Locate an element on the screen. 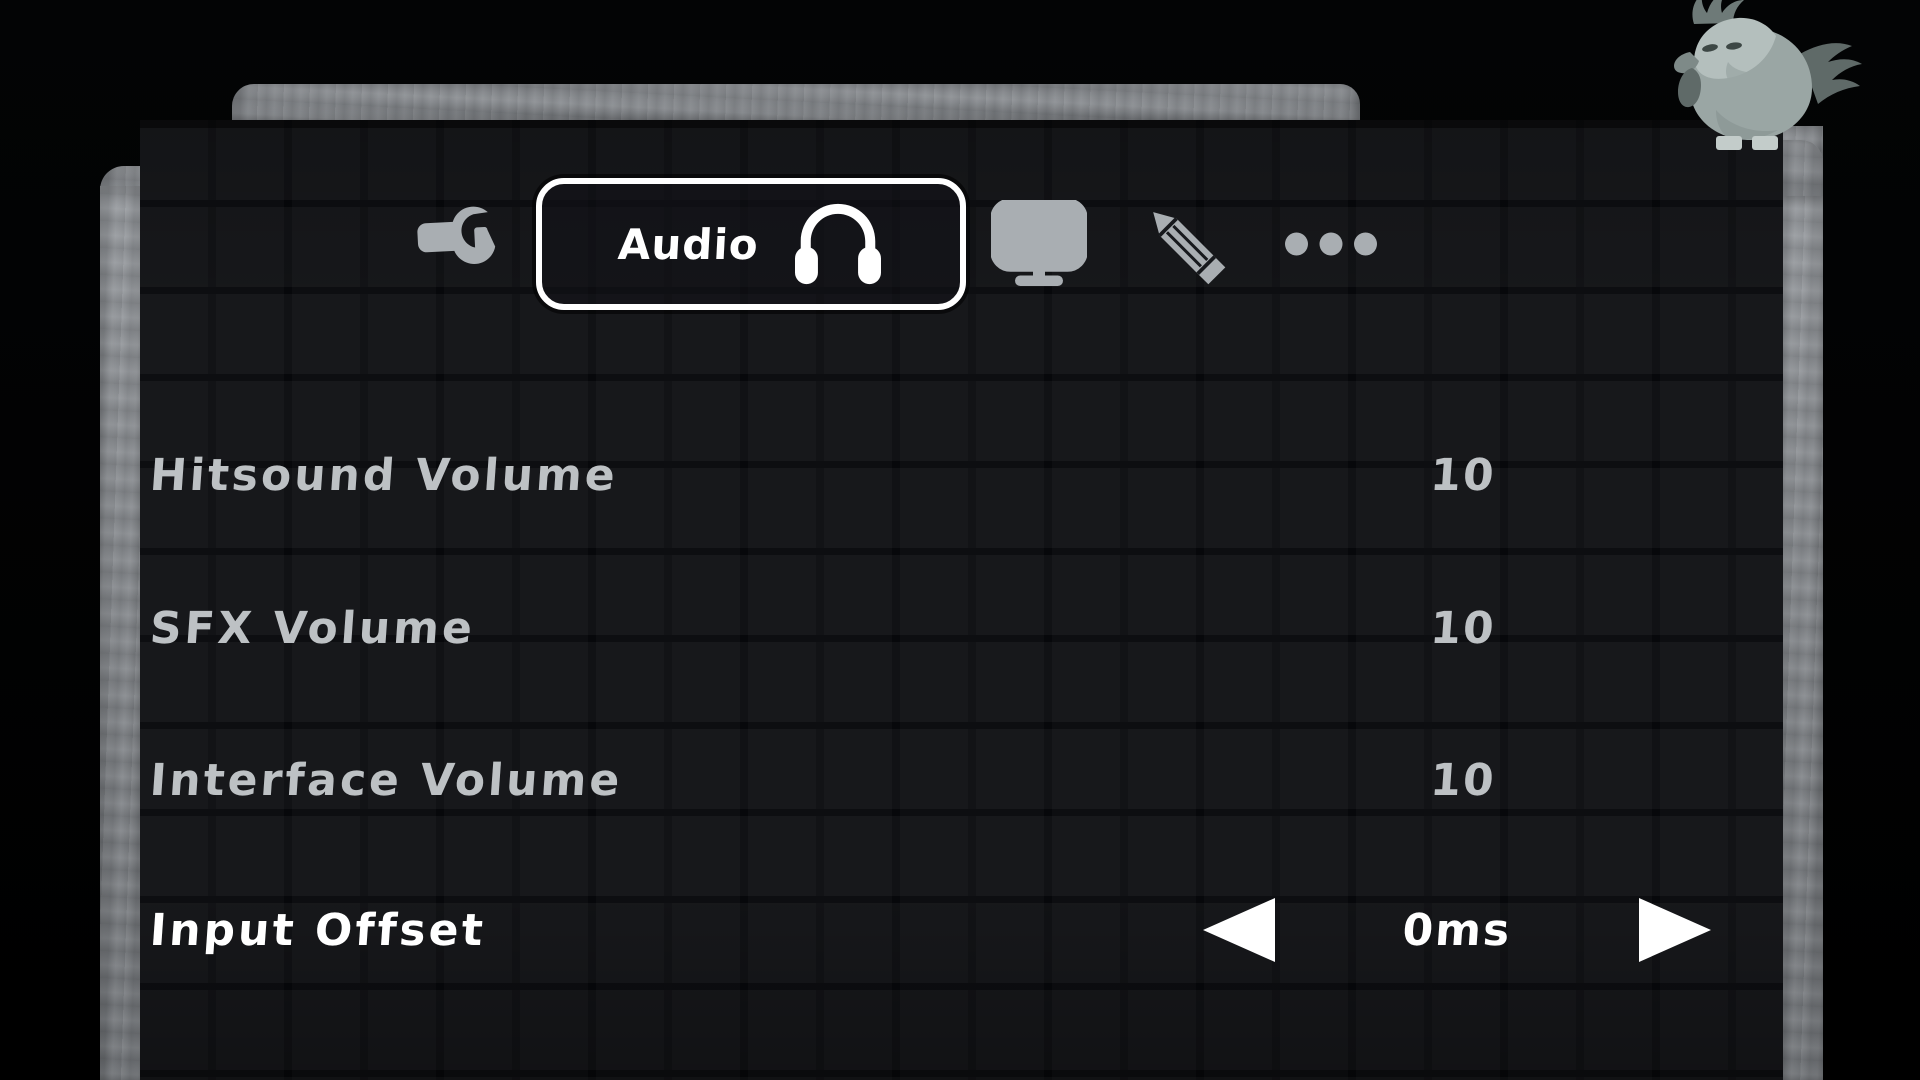  tab-video is located at coordinates (1039, 244).